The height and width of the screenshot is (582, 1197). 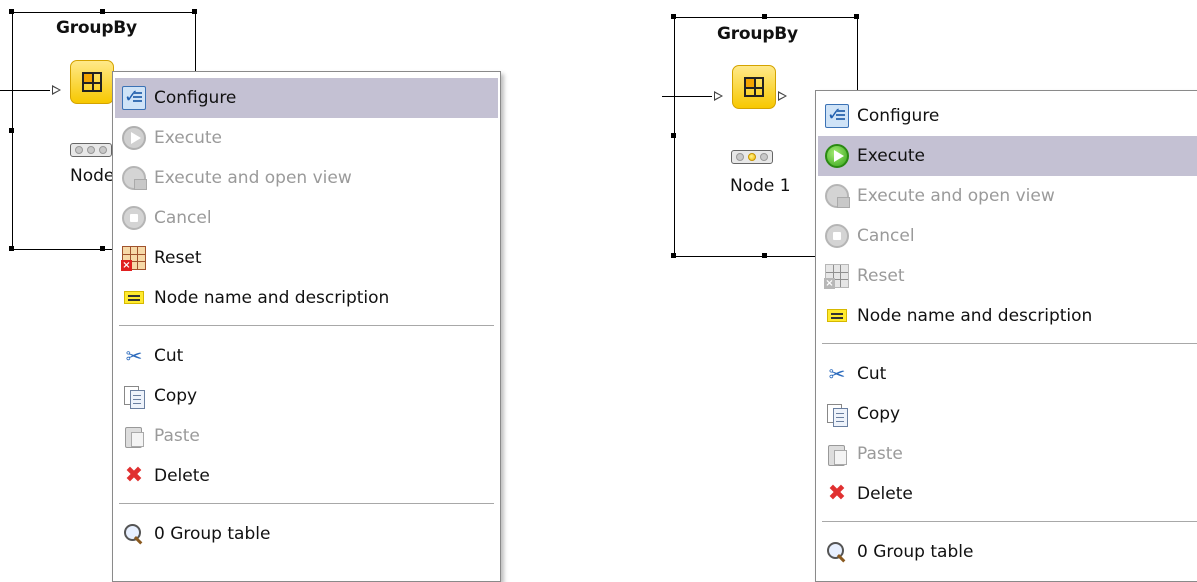 I want to click on node-label: Node, so click(x=92, y=176).